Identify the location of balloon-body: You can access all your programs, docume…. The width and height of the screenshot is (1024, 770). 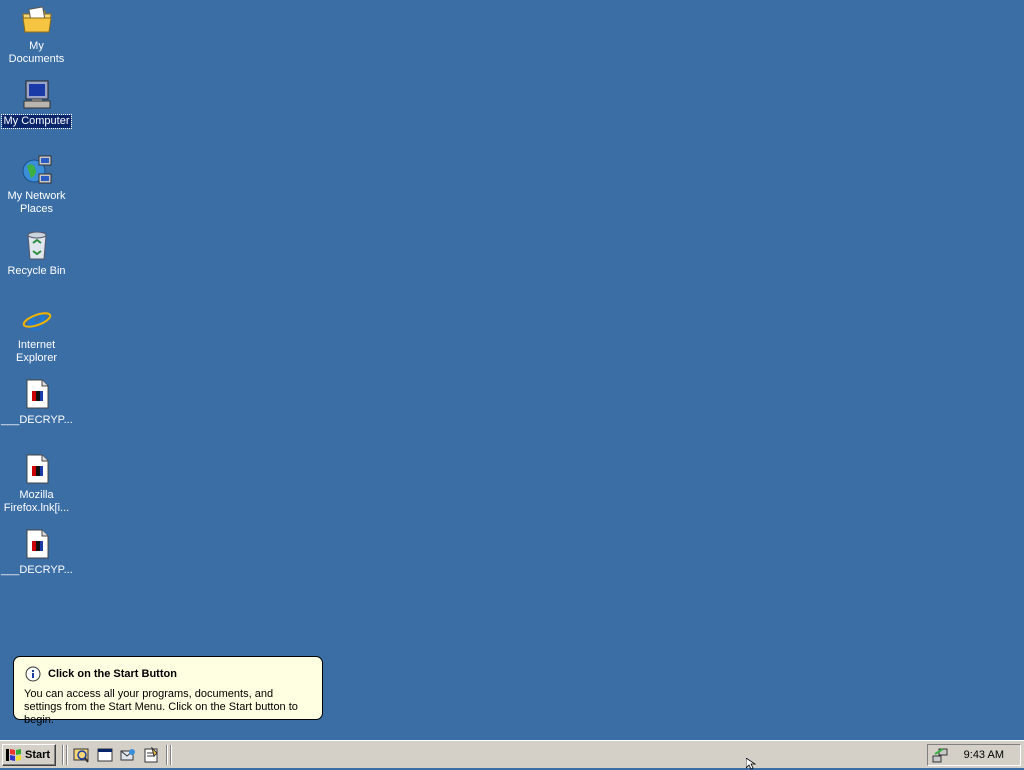
(161, 707).